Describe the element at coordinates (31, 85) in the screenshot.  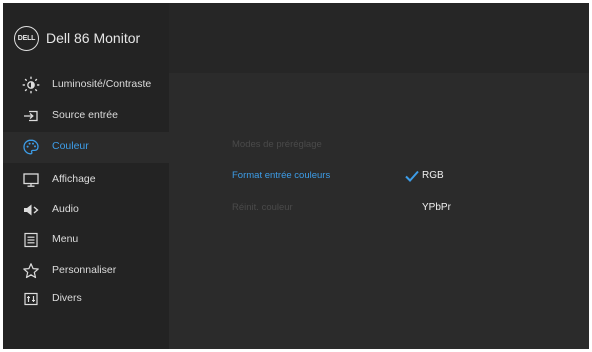
I see `brightness-icon` at that location.